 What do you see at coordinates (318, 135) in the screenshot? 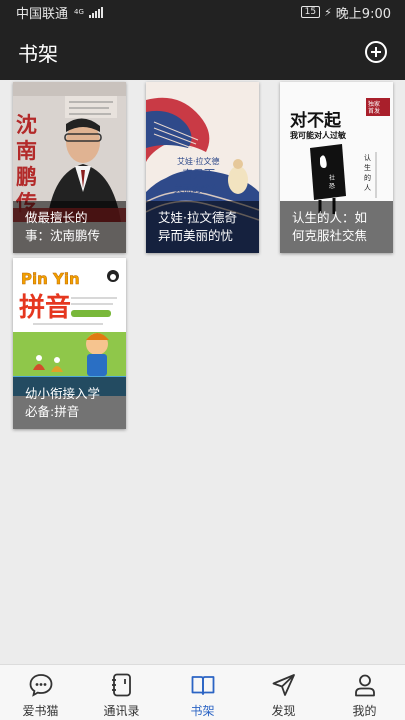
I see `svg-text: 我可能对人过敏` at bounding box center [318, 135].